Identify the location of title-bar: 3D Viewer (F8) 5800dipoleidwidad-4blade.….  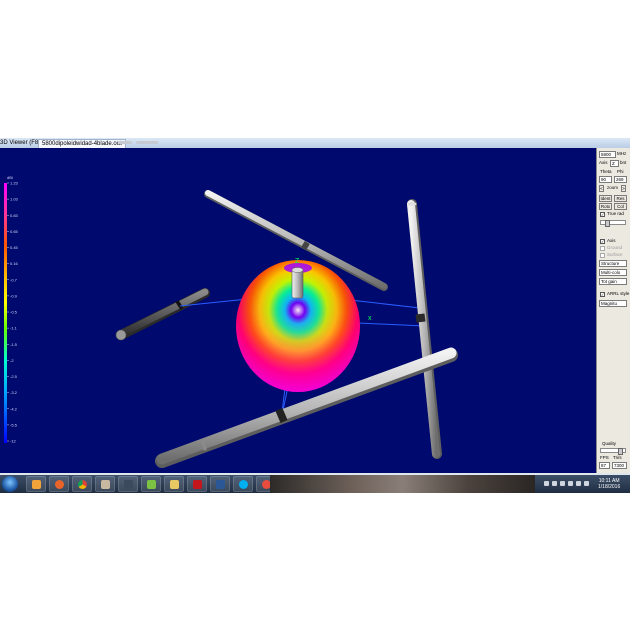
(315, 143).